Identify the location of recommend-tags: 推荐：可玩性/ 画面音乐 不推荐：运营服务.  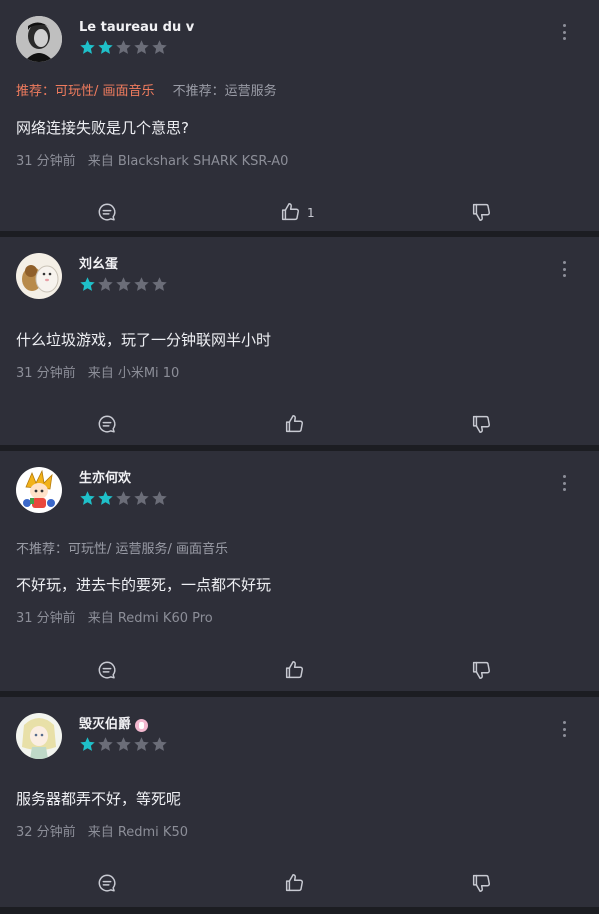
(299, 92).